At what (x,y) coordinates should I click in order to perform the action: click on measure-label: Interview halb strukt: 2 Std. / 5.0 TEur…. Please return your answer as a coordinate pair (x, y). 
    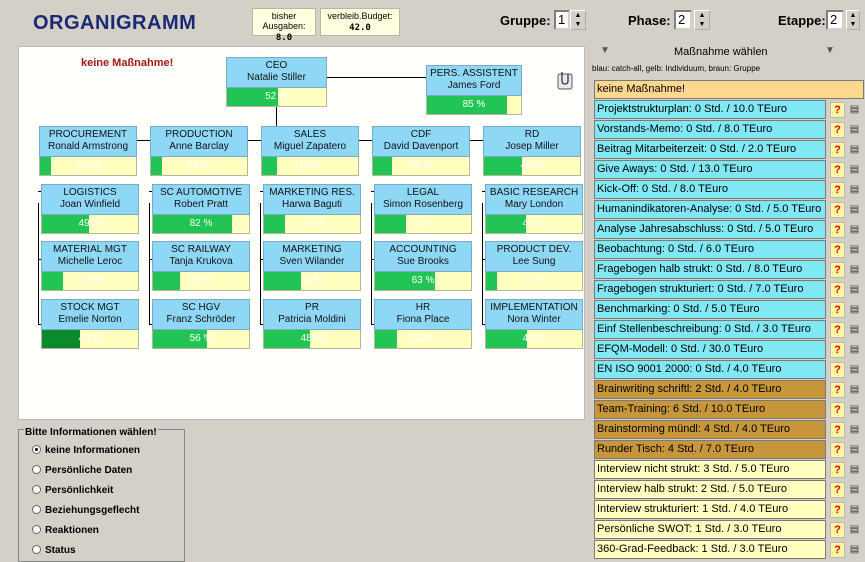
    Looking at the image, I should click on (710, 489).